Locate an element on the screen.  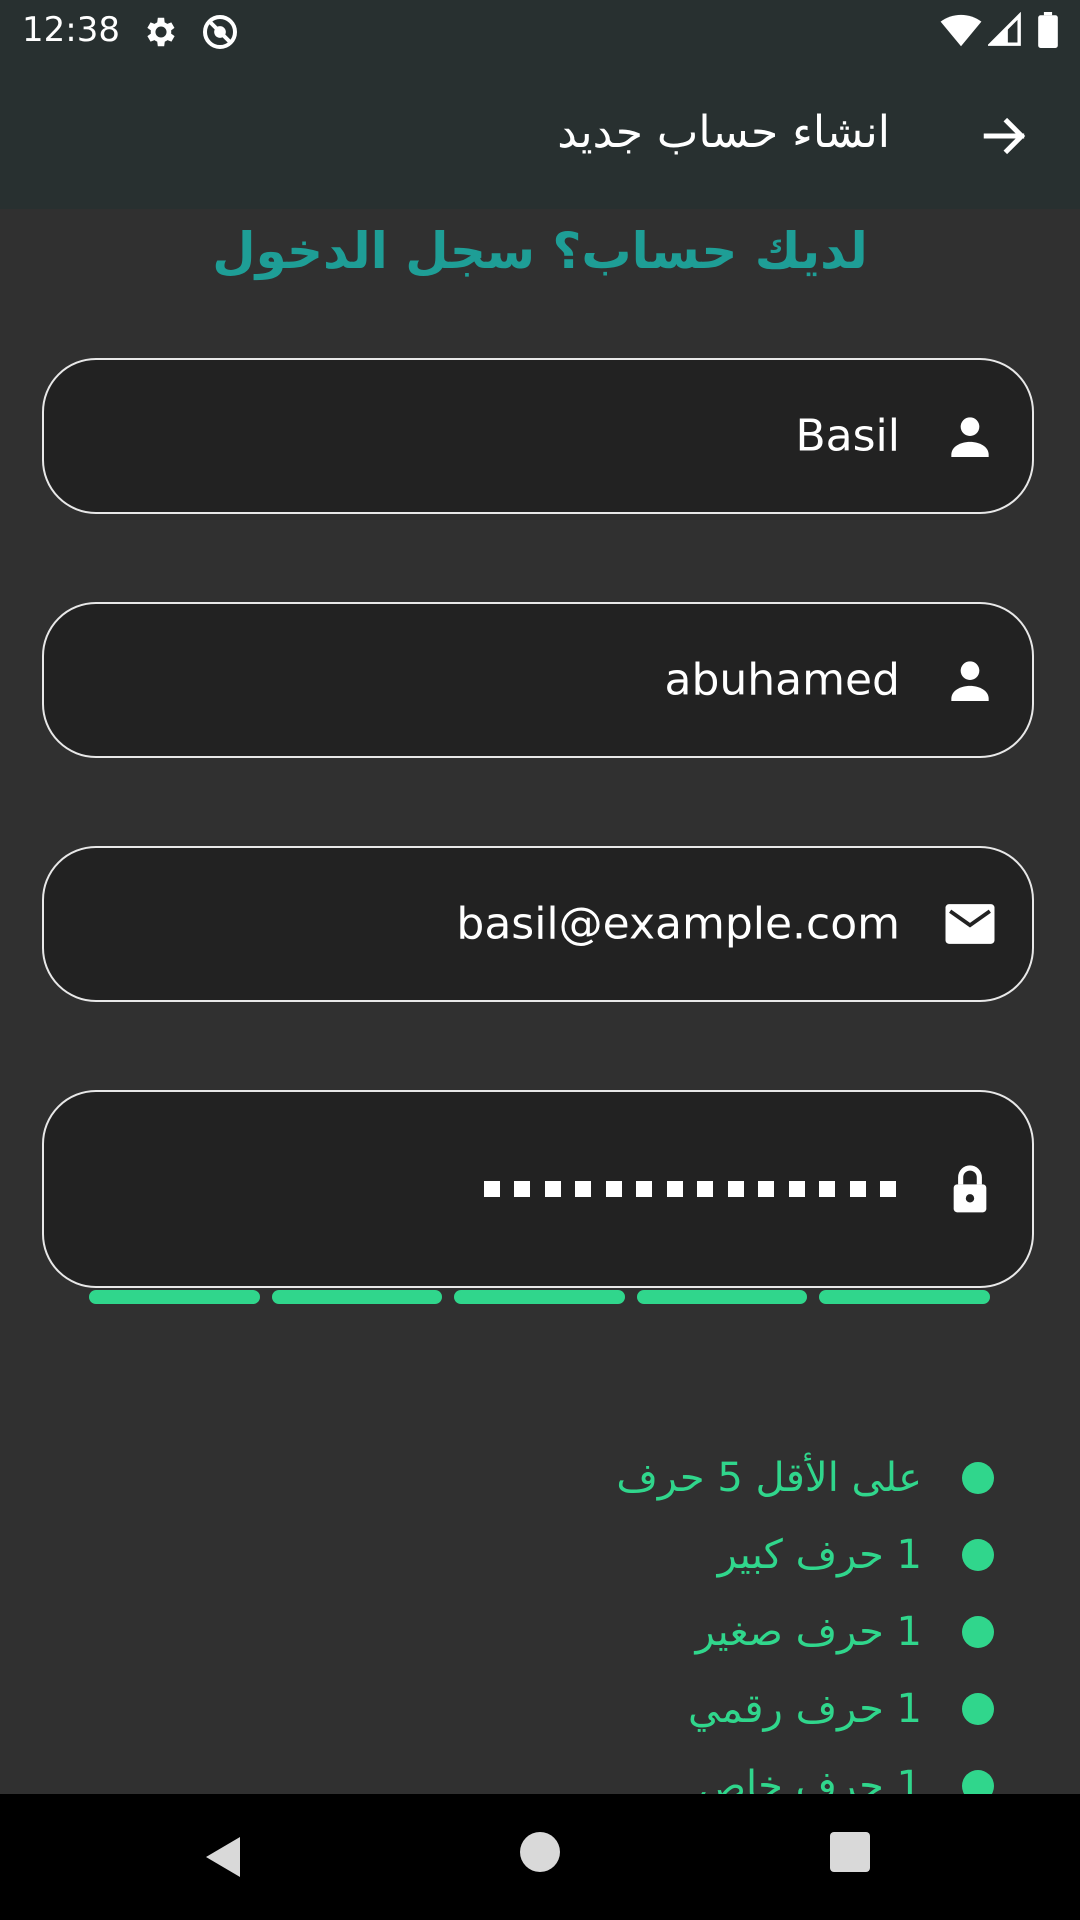
rule-text: 1 حرف صغير is located at coordinates (808, 1632).